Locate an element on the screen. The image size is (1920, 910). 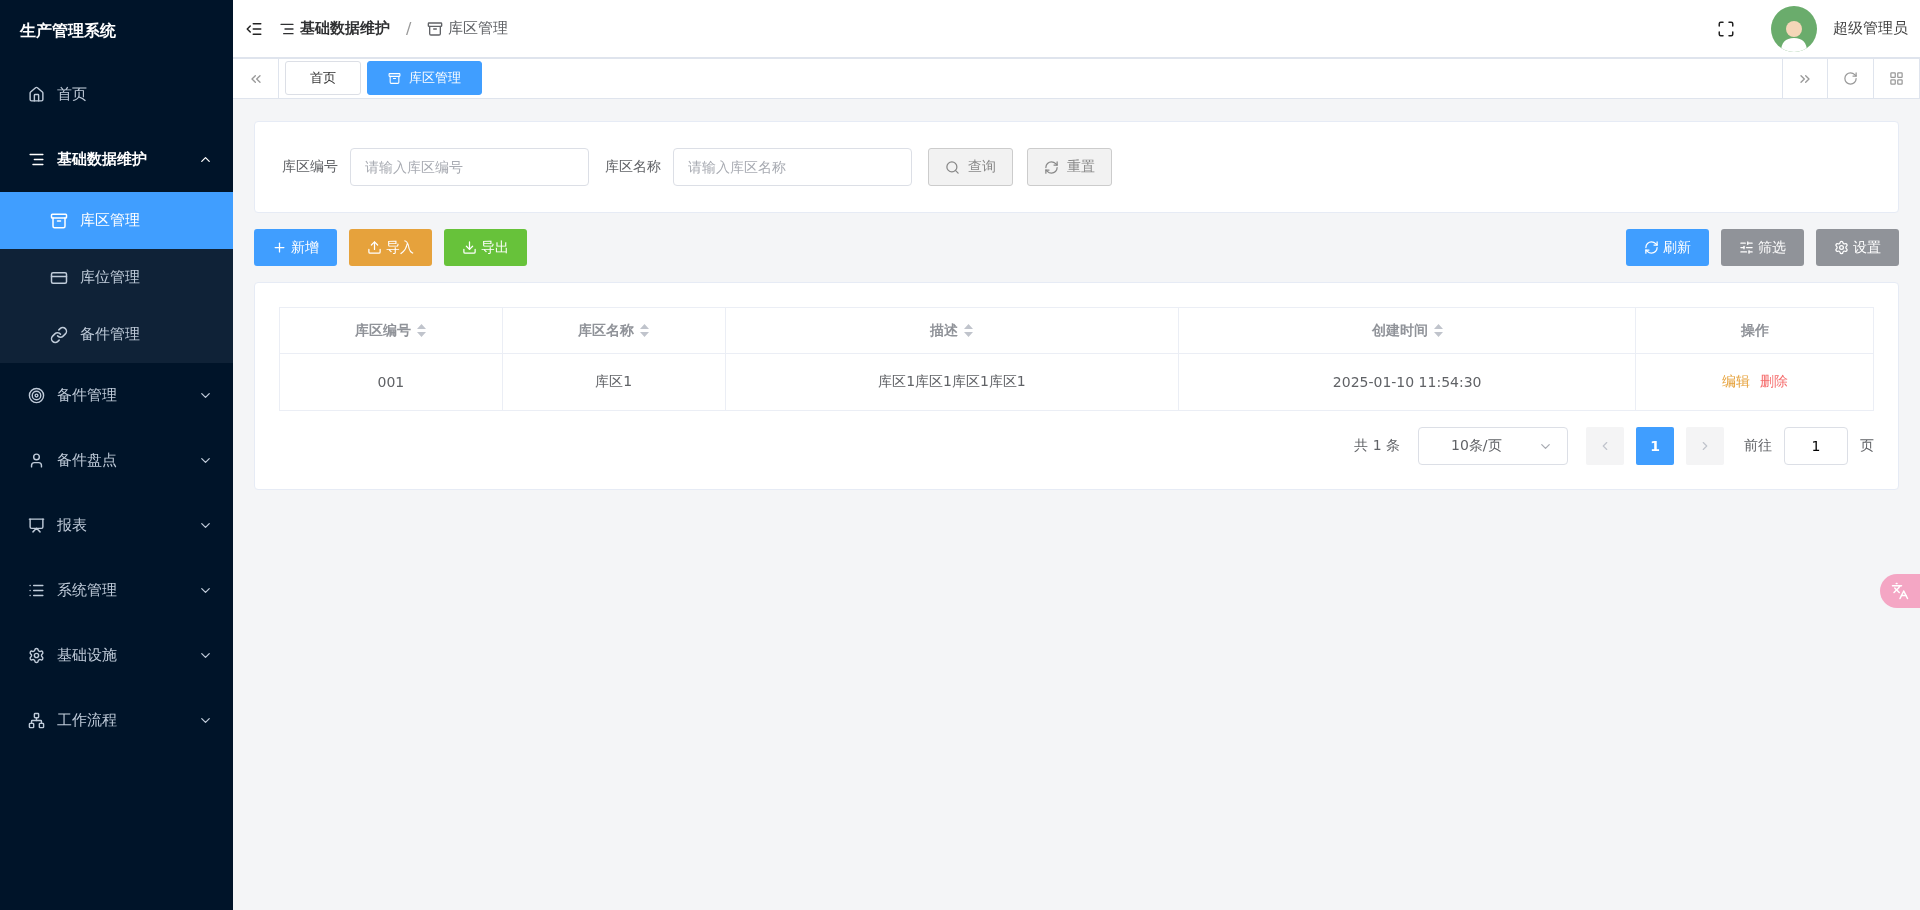
menu-item: 报表 is located at coordinates (116, 525).